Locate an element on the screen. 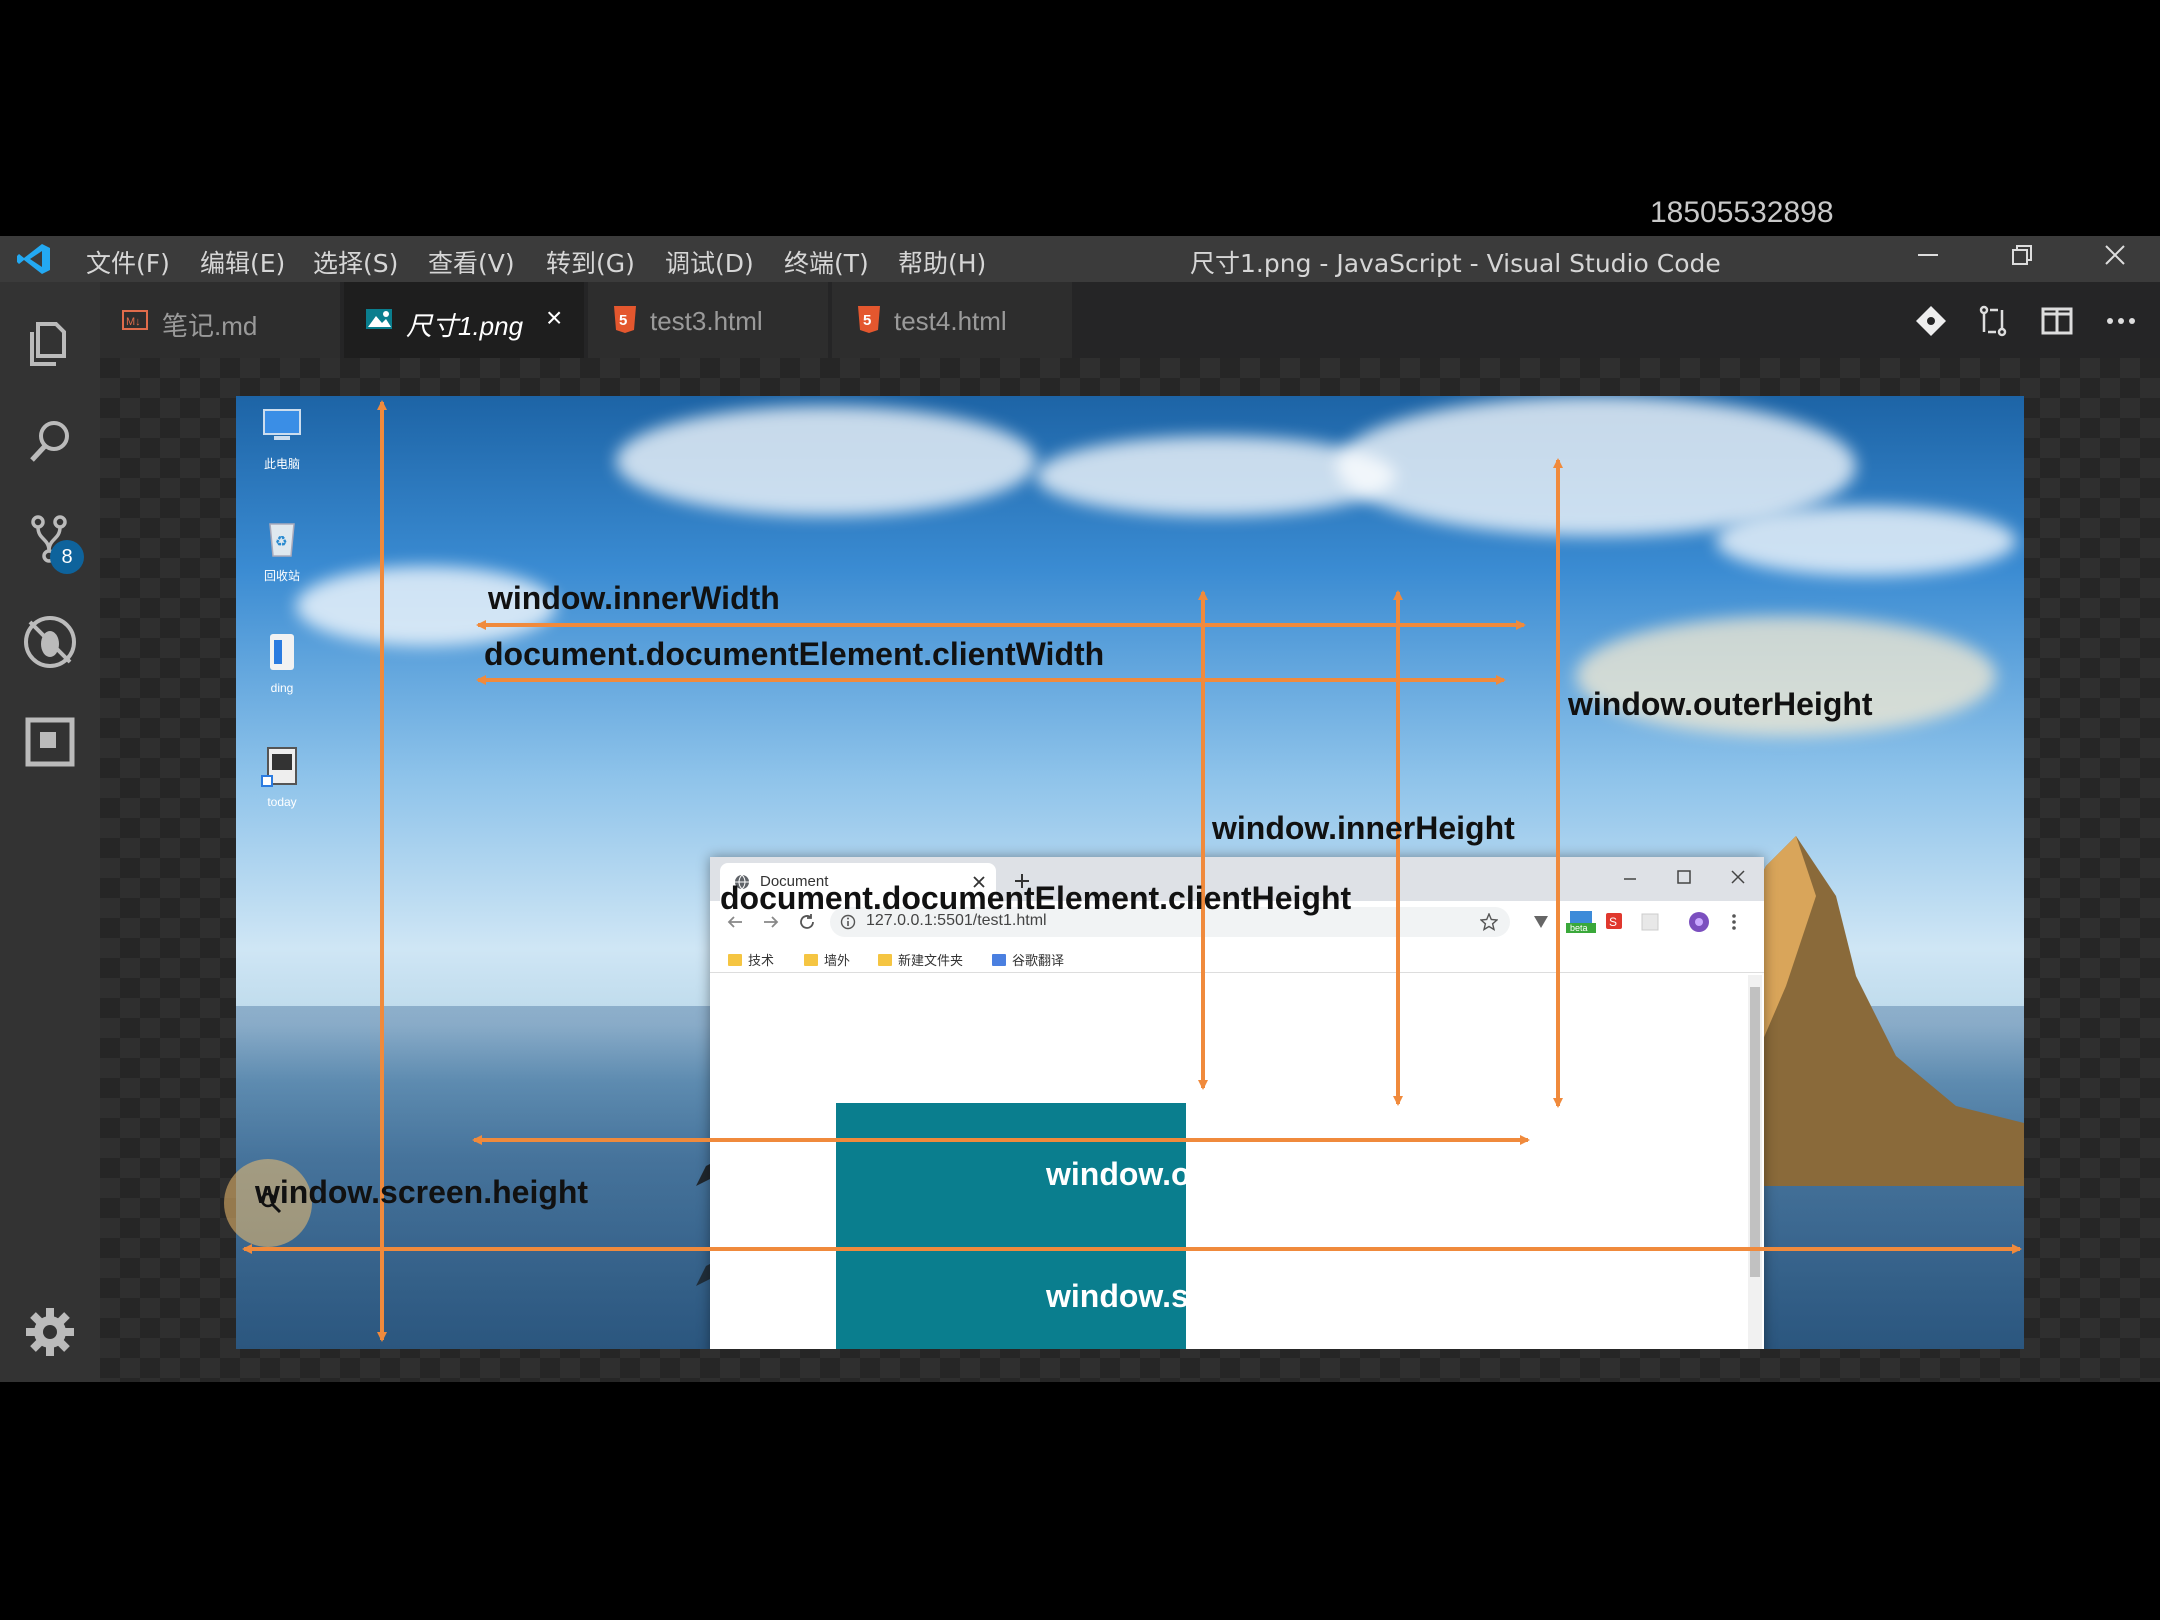  menu-terminal: 终端(T) is located at coordinates (826, 262).